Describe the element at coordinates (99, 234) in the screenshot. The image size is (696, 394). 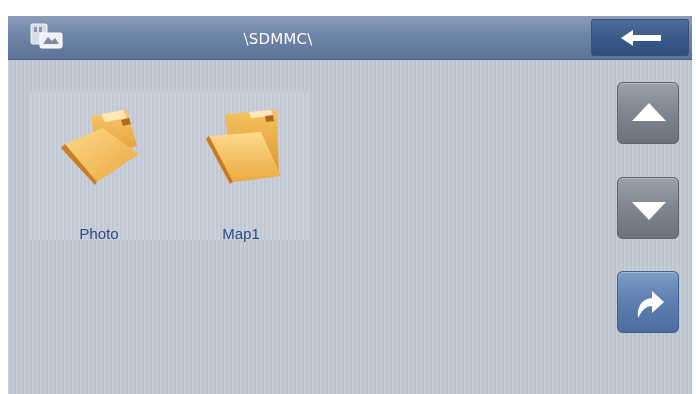
I see `file-label: Photo` at that location.